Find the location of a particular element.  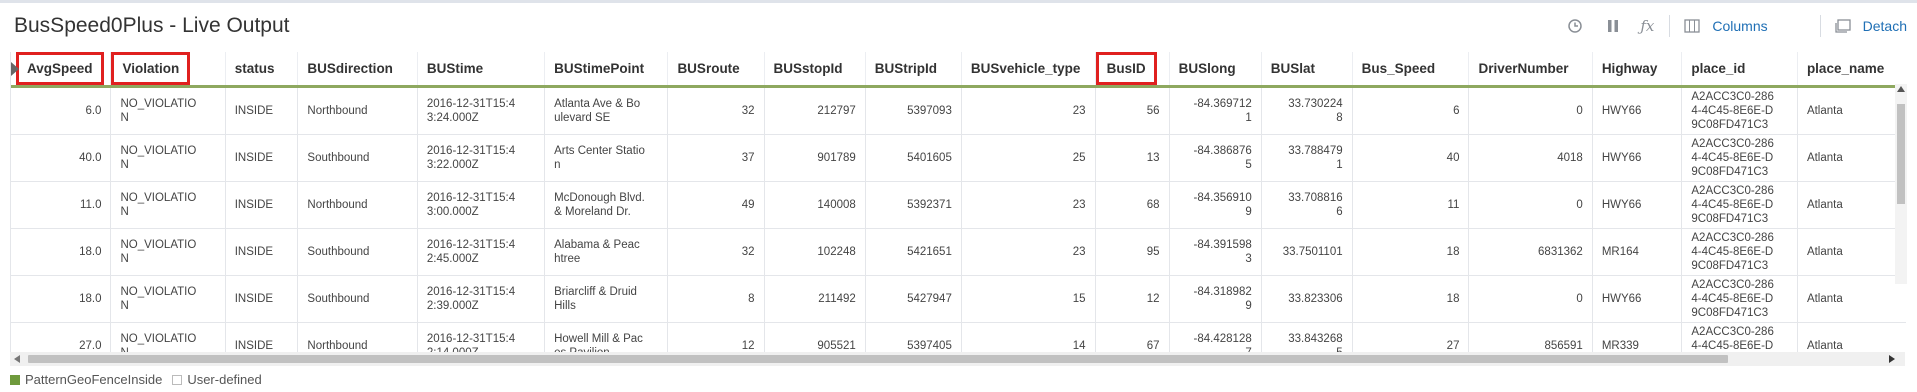

table-cell: McDonough Blvd. & Moreland Dr. is located at coordinates (606, 205).